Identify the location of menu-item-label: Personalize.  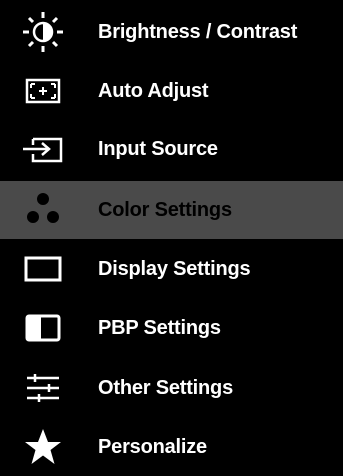
(152, 447).